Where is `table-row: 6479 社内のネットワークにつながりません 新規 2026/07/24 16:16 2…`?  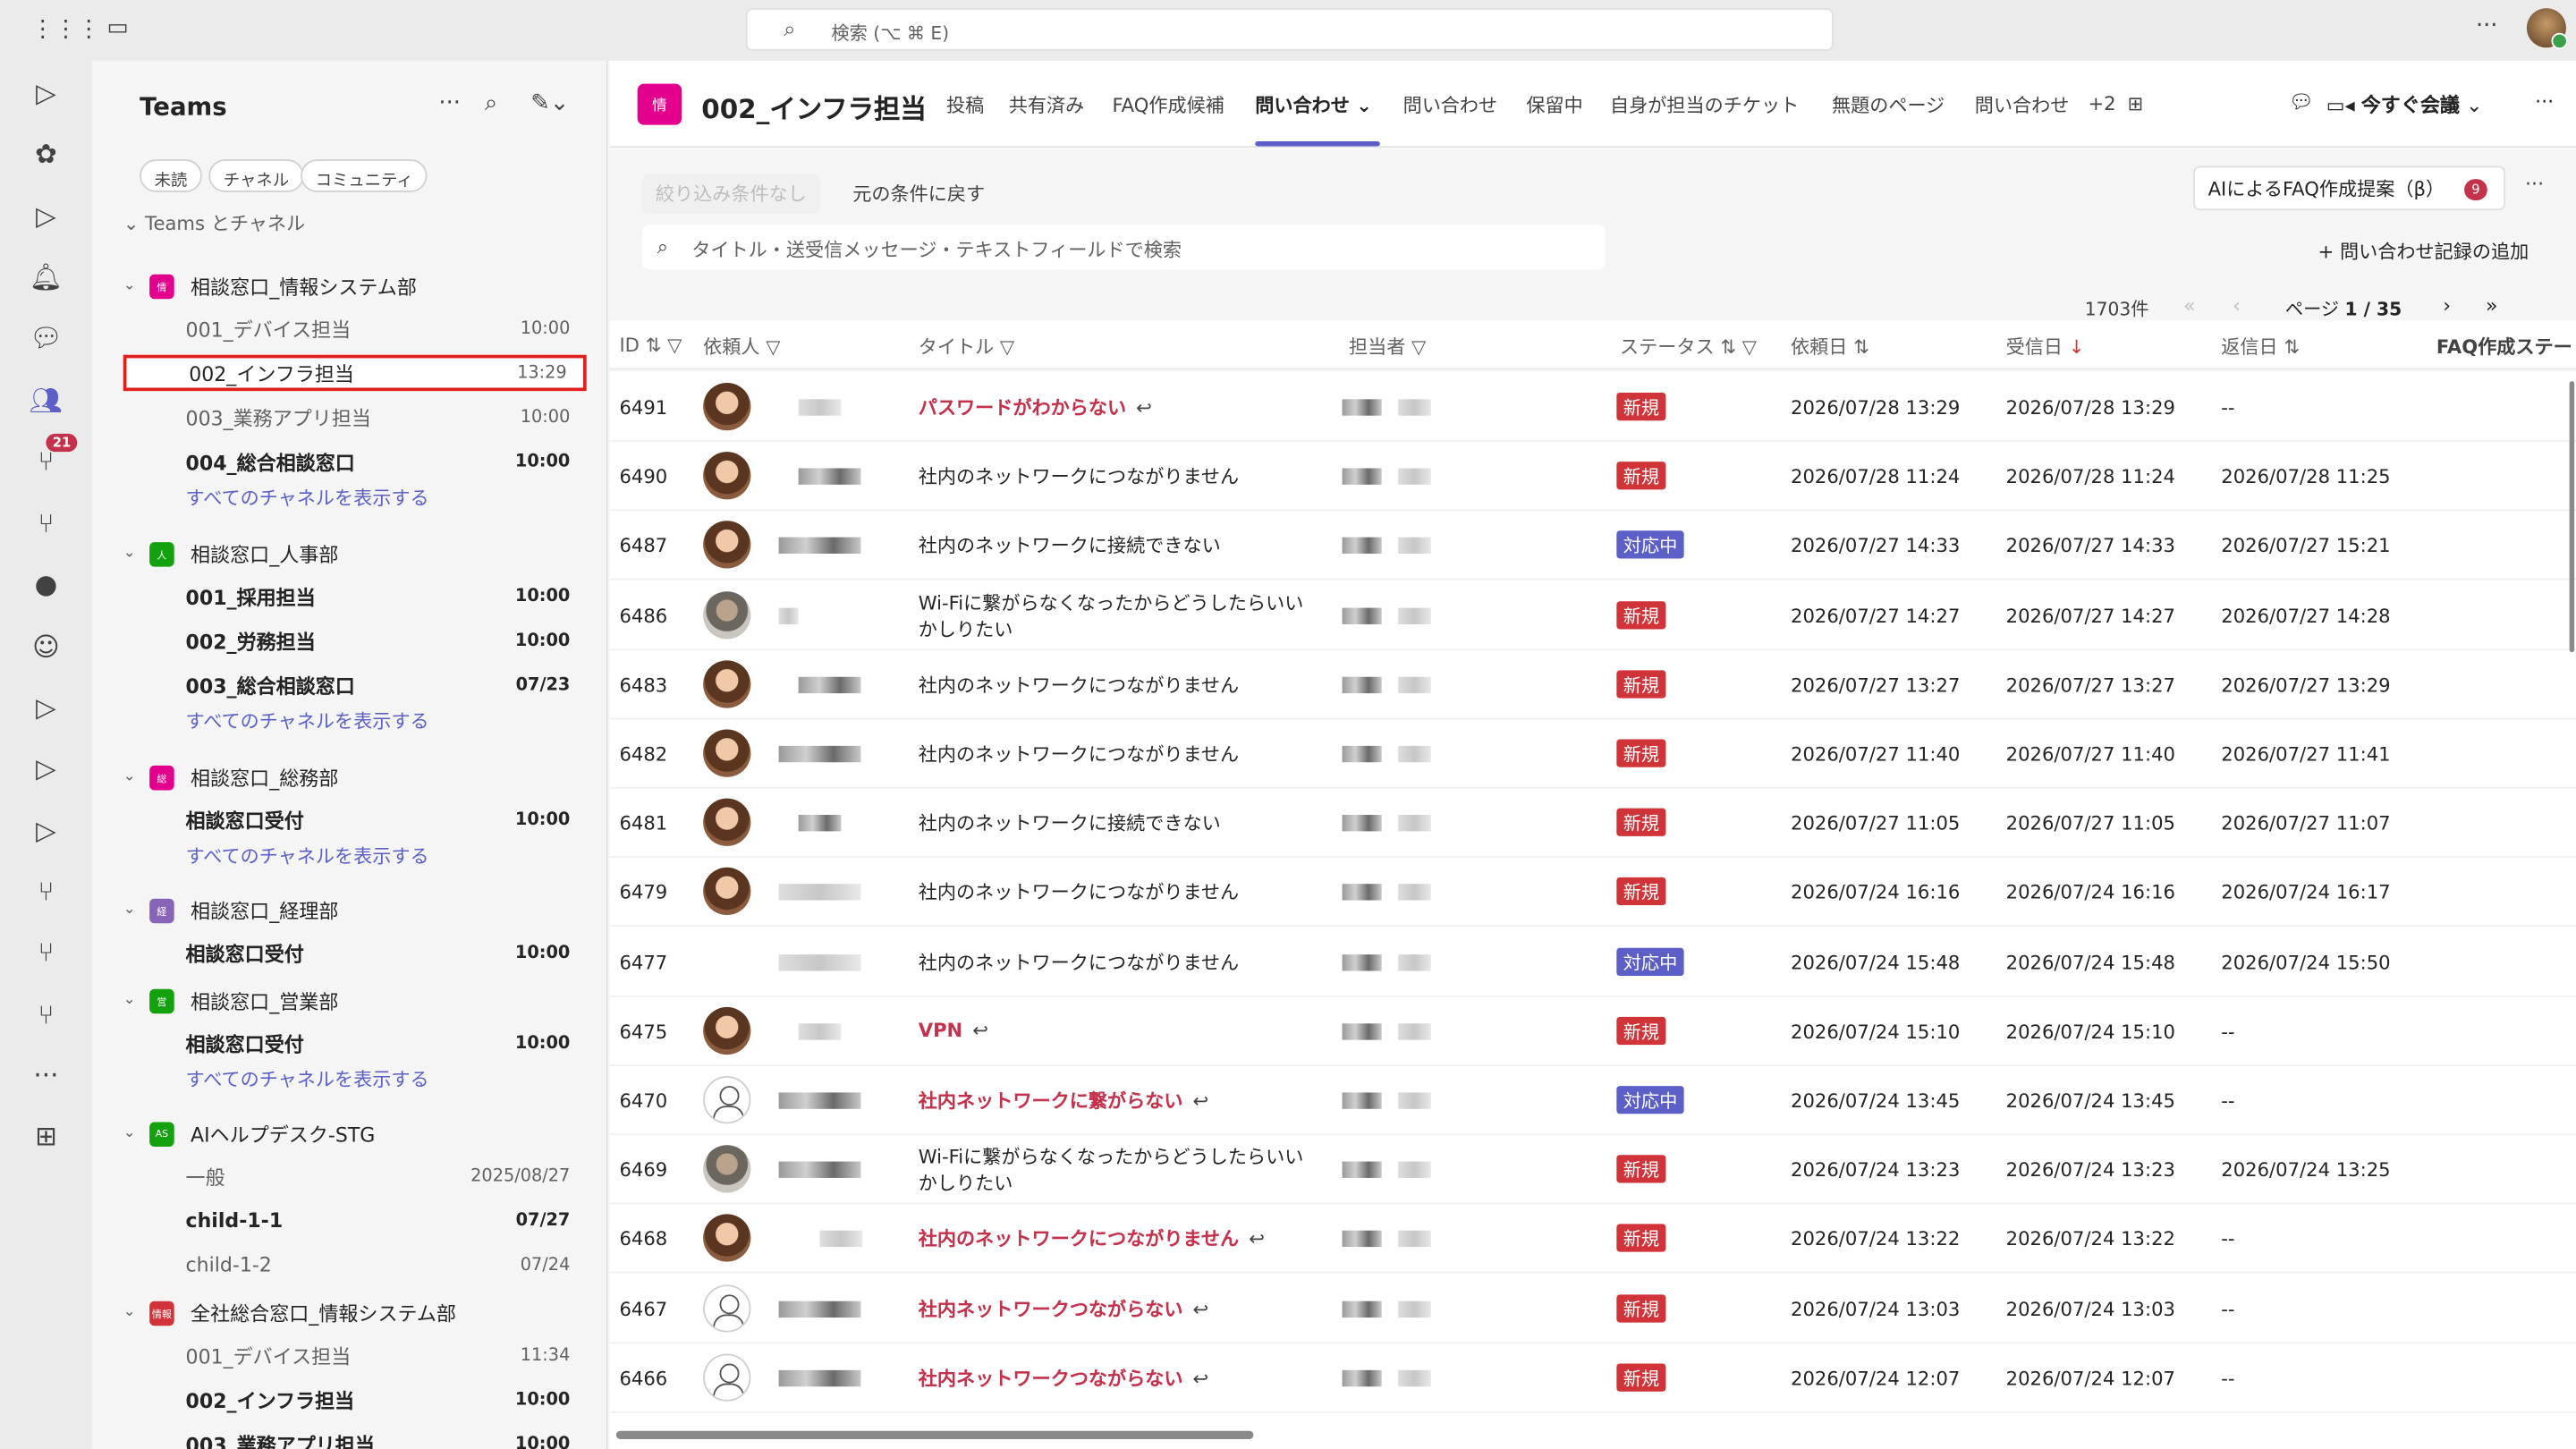 table-row: 6479 社内のネットワークにつながりません 新規 2026/07/24 16:16 2… is located at coordinates (1592, 893).